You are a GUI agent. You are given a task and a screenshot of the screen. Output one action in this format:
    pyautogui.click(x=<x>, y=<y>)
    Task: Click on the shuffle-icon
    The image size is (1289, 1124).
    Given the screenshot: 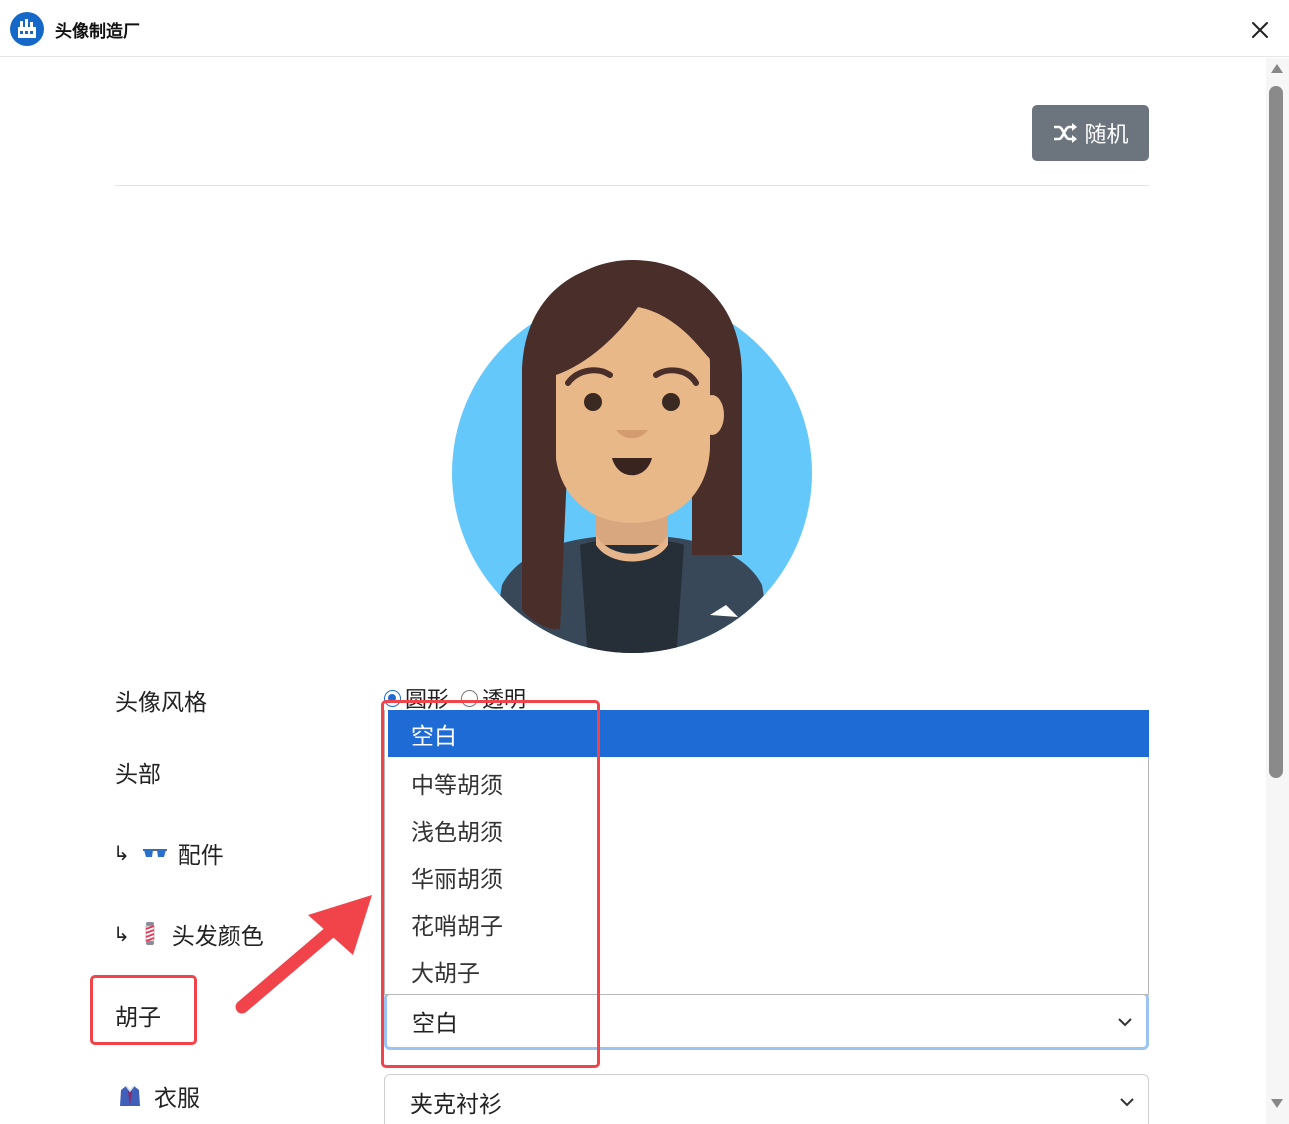 What is the action you would take?
    pyautogui.click(x=1066, y=133)
    